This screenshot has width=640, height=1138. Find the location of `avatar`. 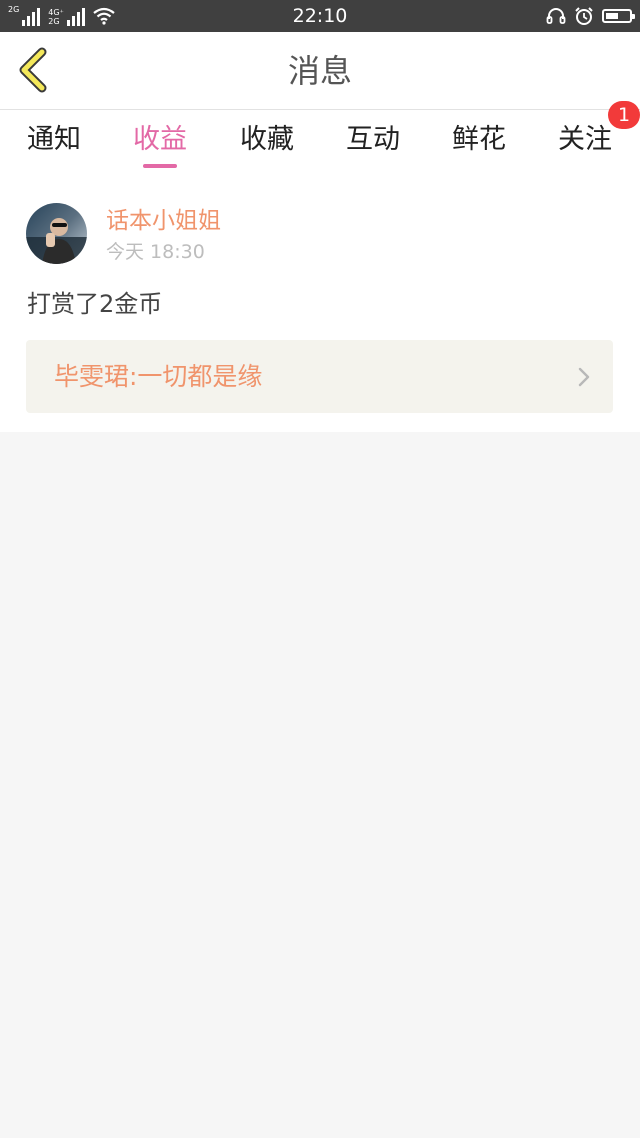

avatar is located at coordinates (56, 233).